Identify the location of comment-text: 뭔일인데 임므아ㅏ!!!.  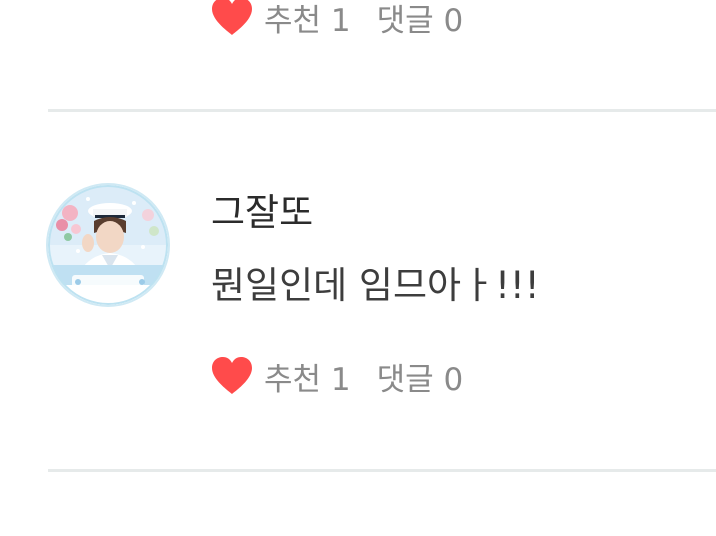
(375, 285).